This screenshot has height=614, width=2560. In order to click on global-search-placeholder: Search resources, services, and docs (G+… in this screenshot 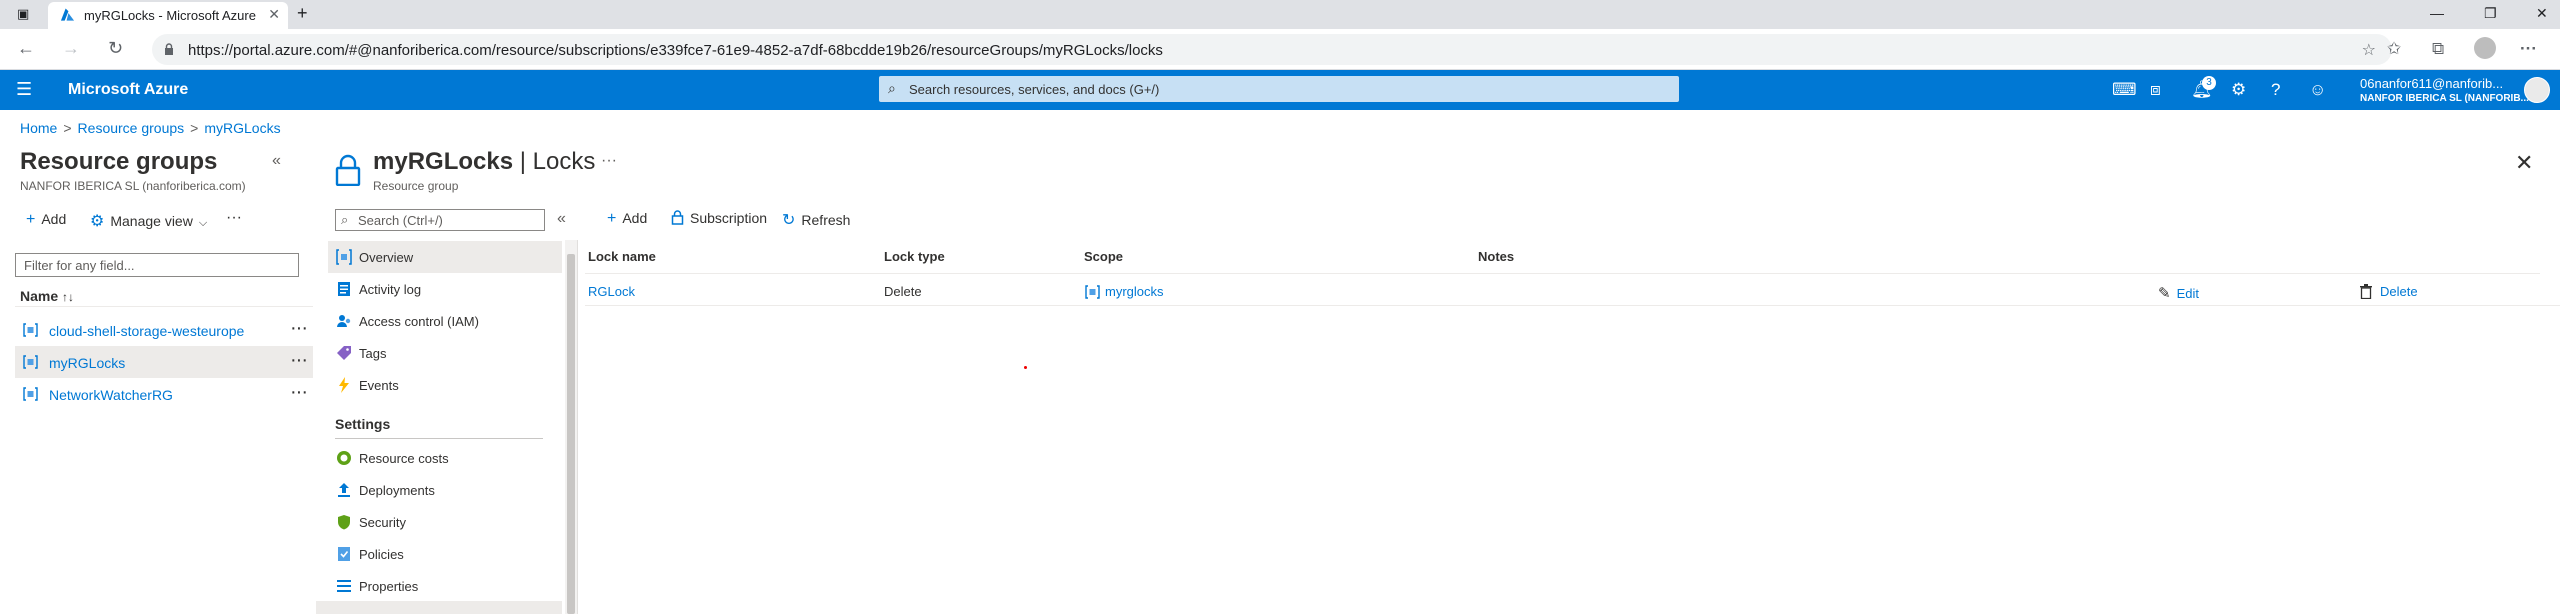, I will do `click(1034, 89)`.